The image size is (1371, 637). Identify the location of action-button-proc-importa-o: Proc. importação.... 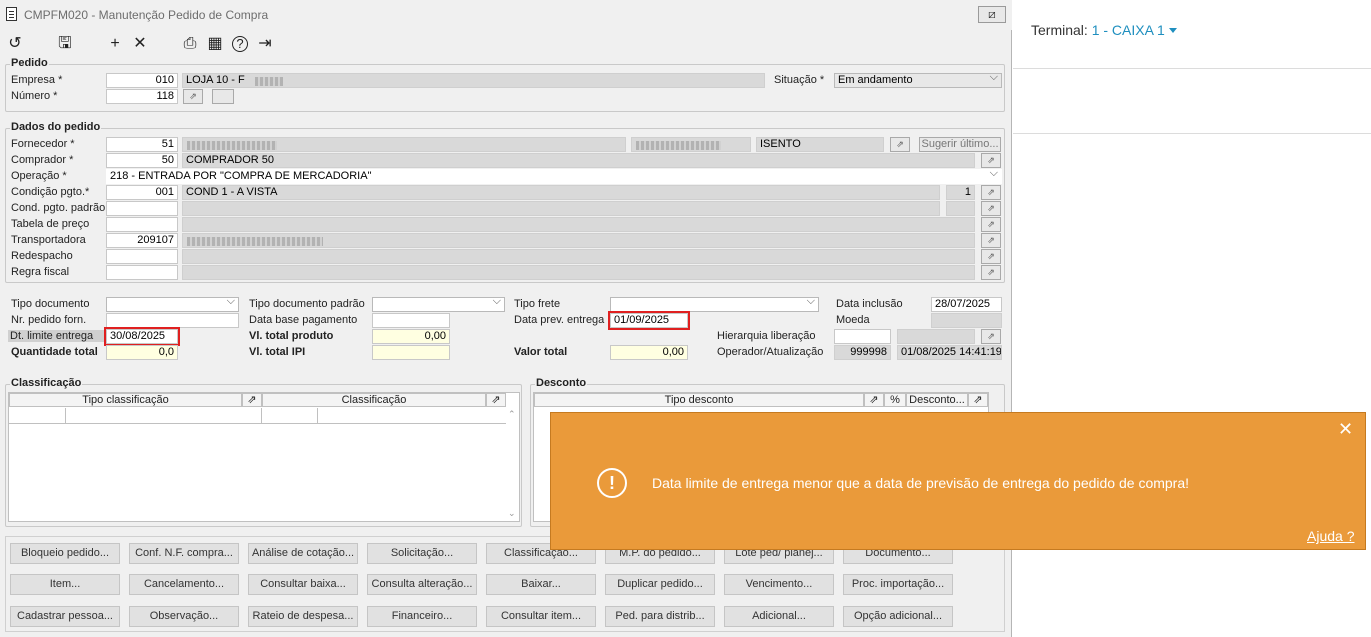
(898, 584).